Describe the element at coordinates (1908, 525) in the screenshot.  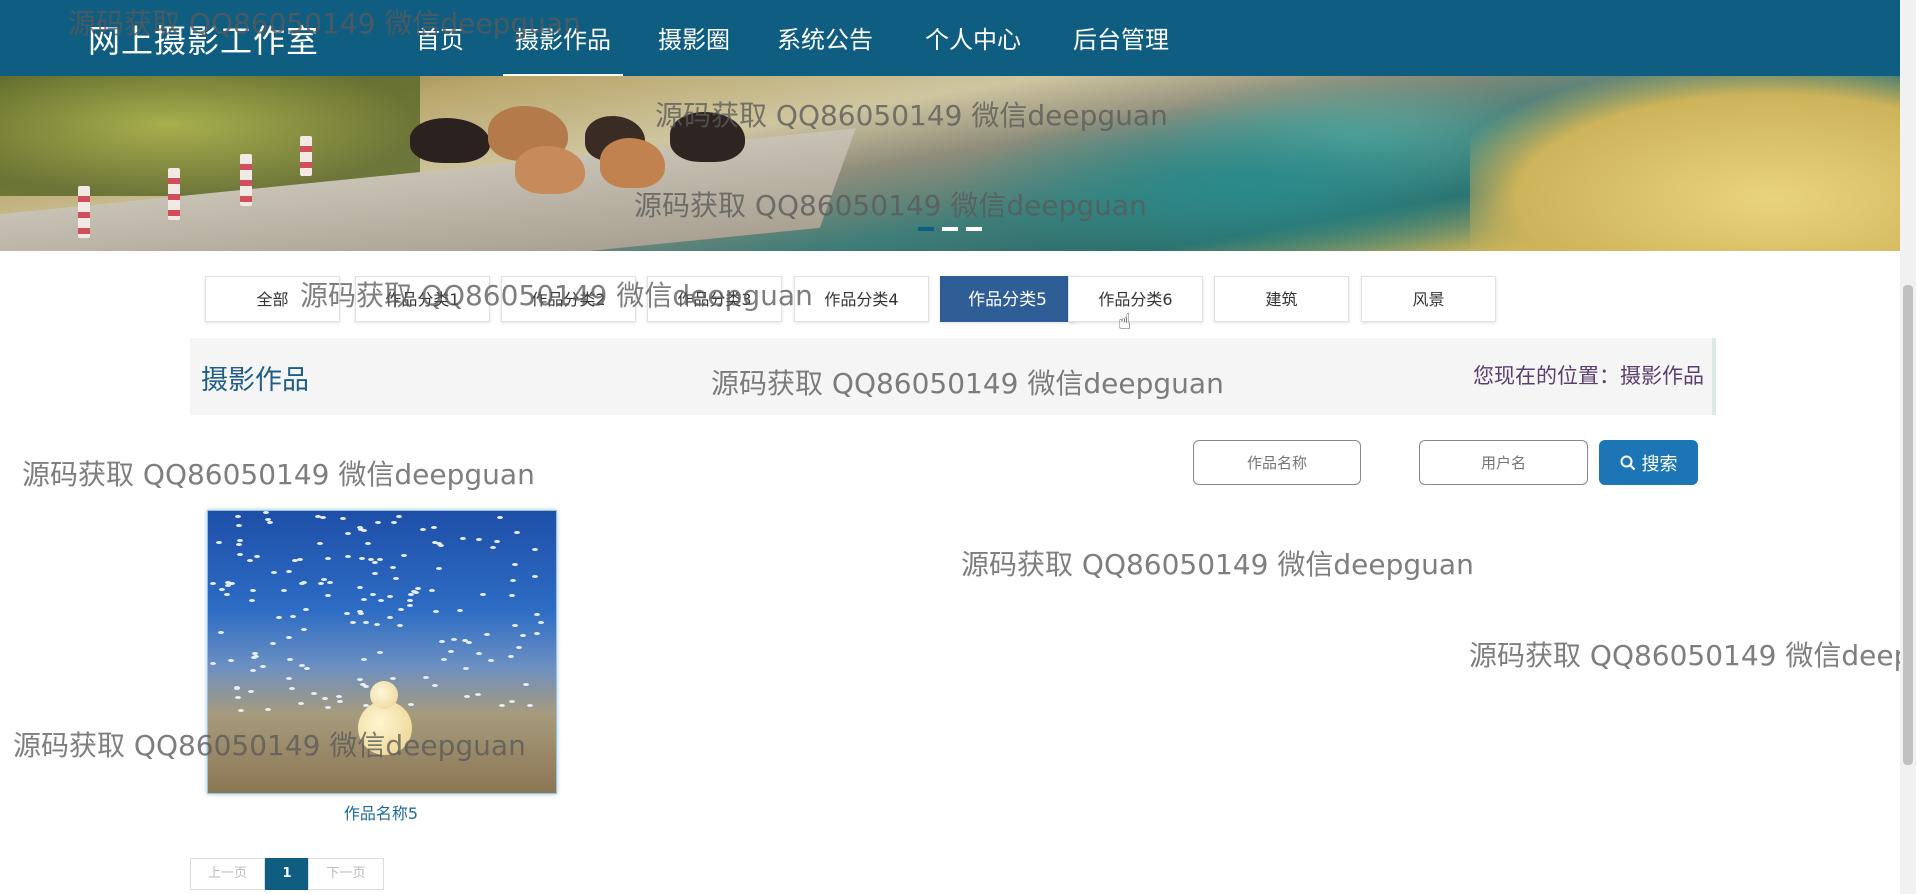
I see `scrollbar-thumb` at that location.